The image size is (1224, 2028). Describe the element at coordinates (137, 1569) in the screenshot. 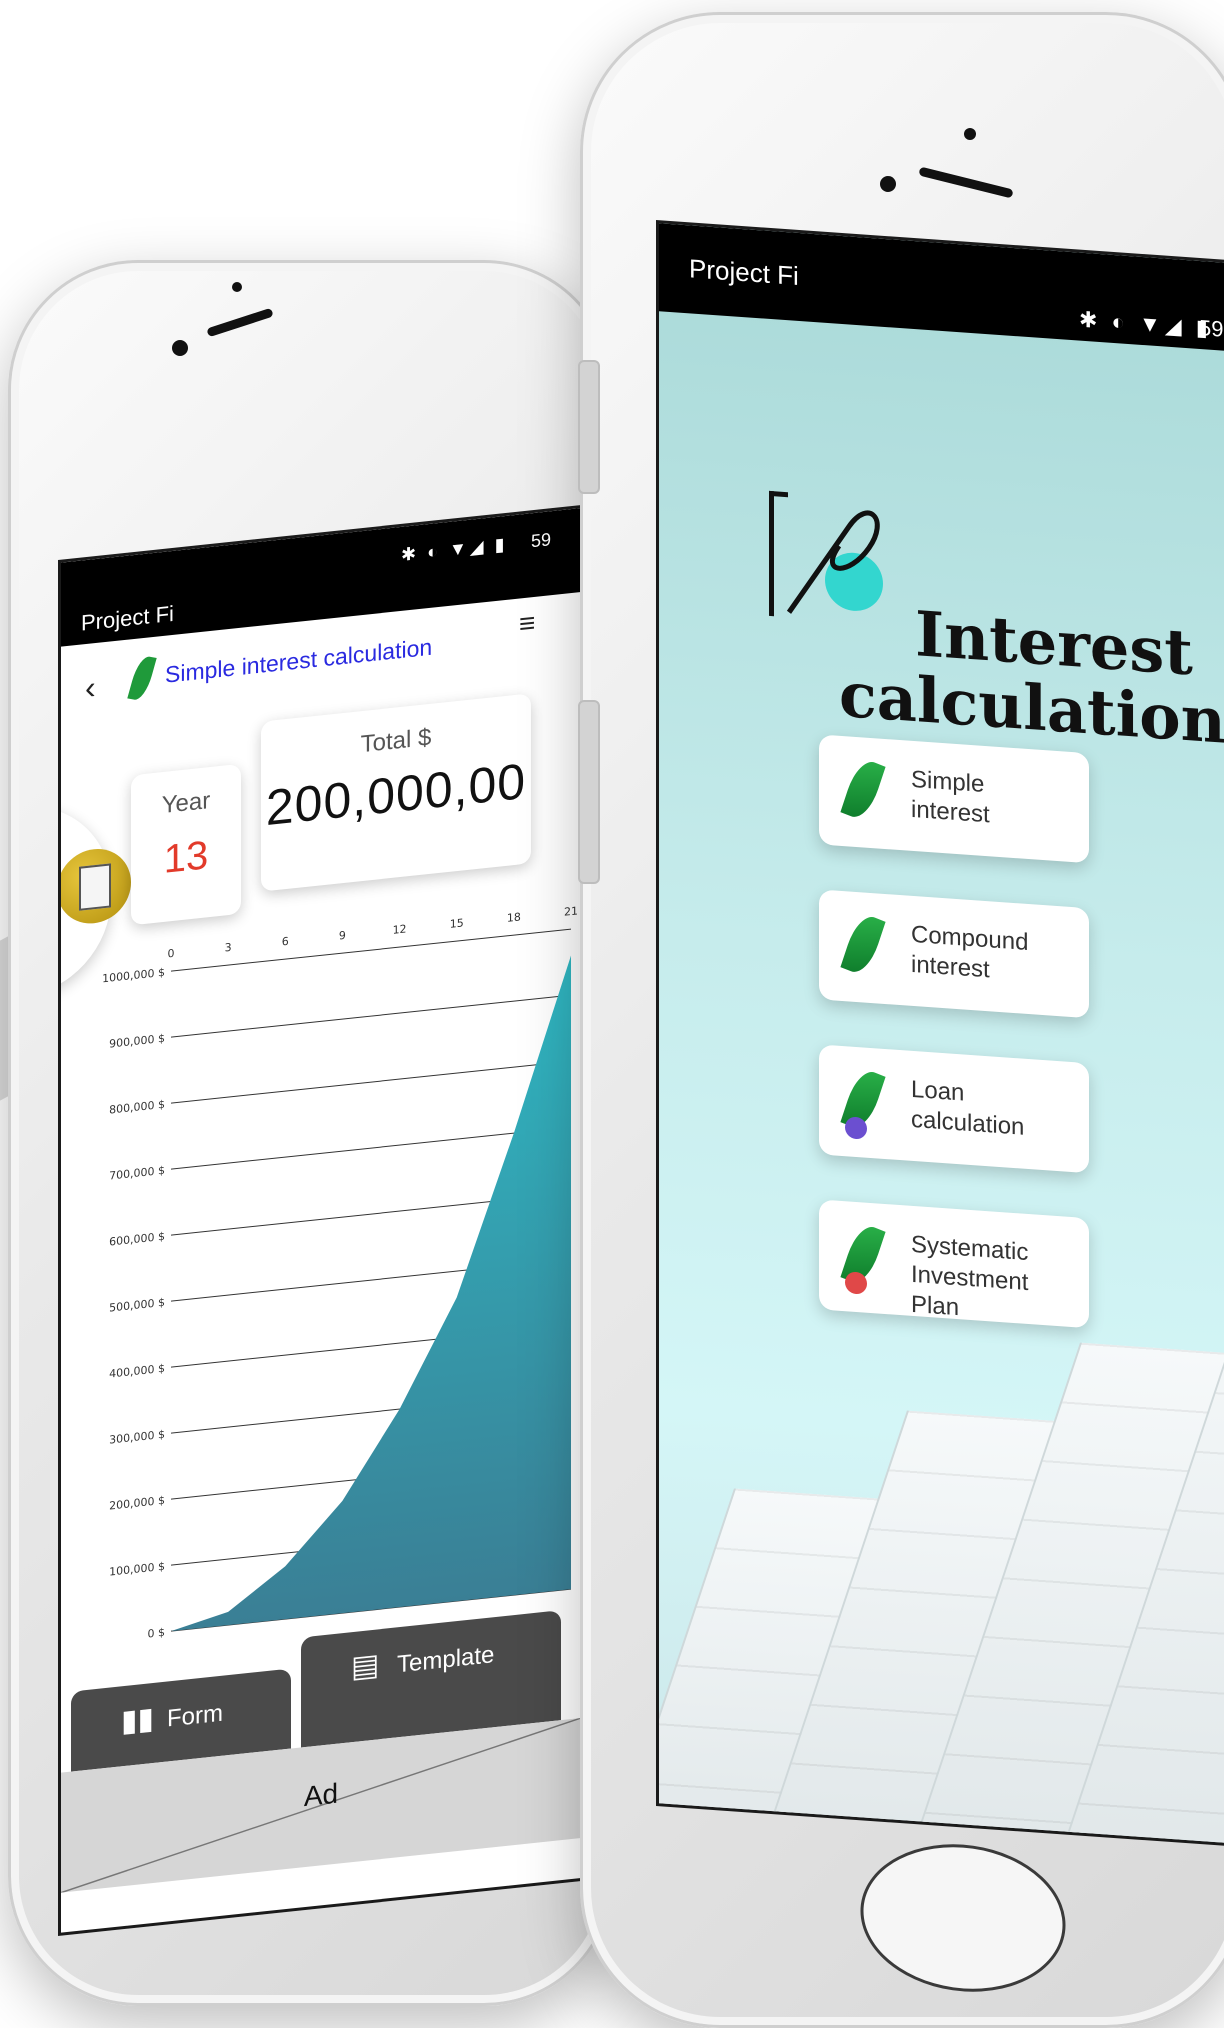

I see `y-tick-label: 100,000 $` at that location.